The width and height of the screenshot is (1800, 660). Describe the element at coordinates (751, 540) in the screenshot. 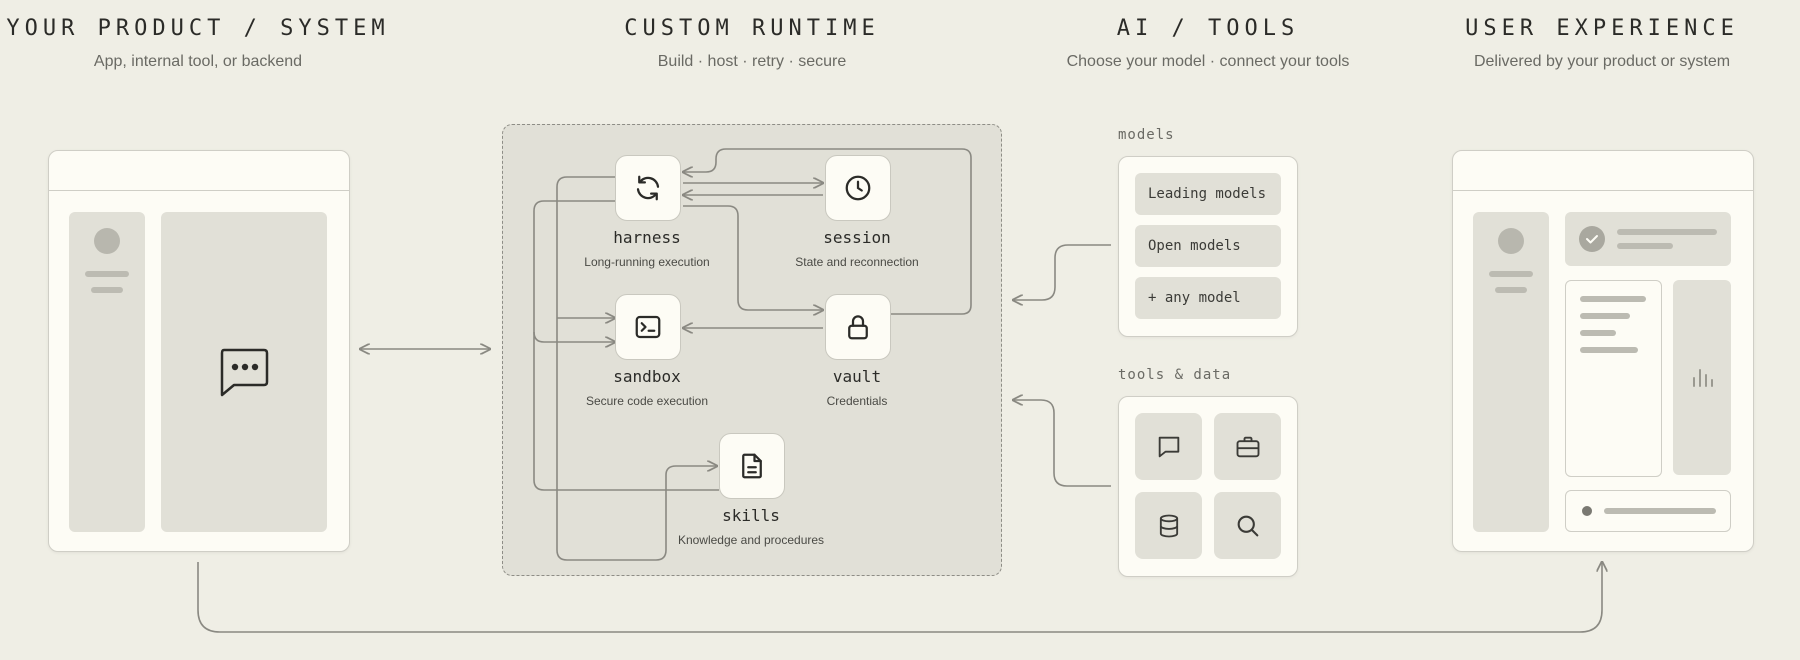

I see `node-description: Knowledge and procedures` at that location.